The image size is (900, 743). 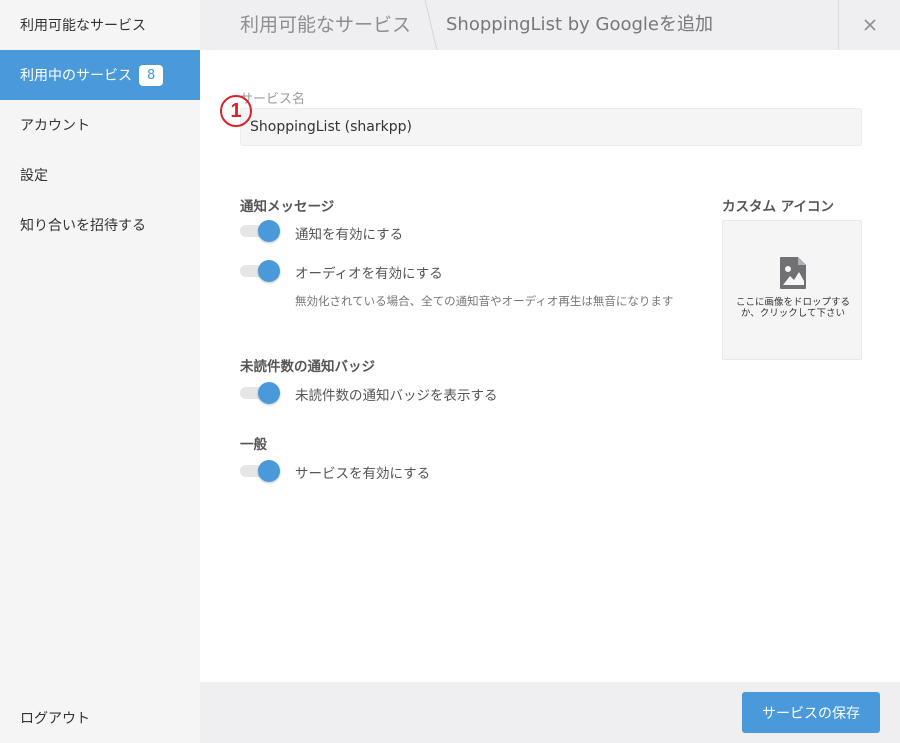 What do you see at coordinates (484, 301) in the screenshot?
I see `audio-hint-text: 無効化されている場合、全ての通知音やオーディオ再生は無音になります` at bounding box center [484, 301].